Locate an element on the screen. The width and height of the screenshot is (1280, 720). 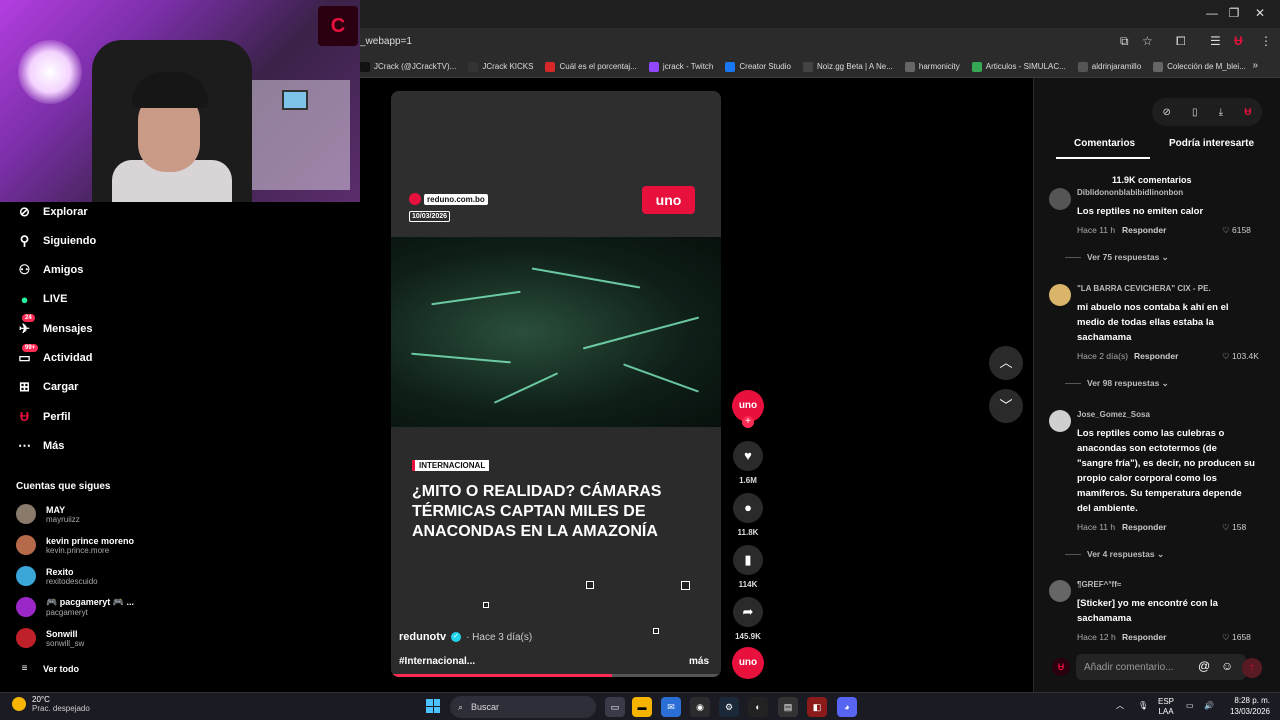
sidebar-item-perfil: Ʉ Perfil is located at coordinates (43, 416).